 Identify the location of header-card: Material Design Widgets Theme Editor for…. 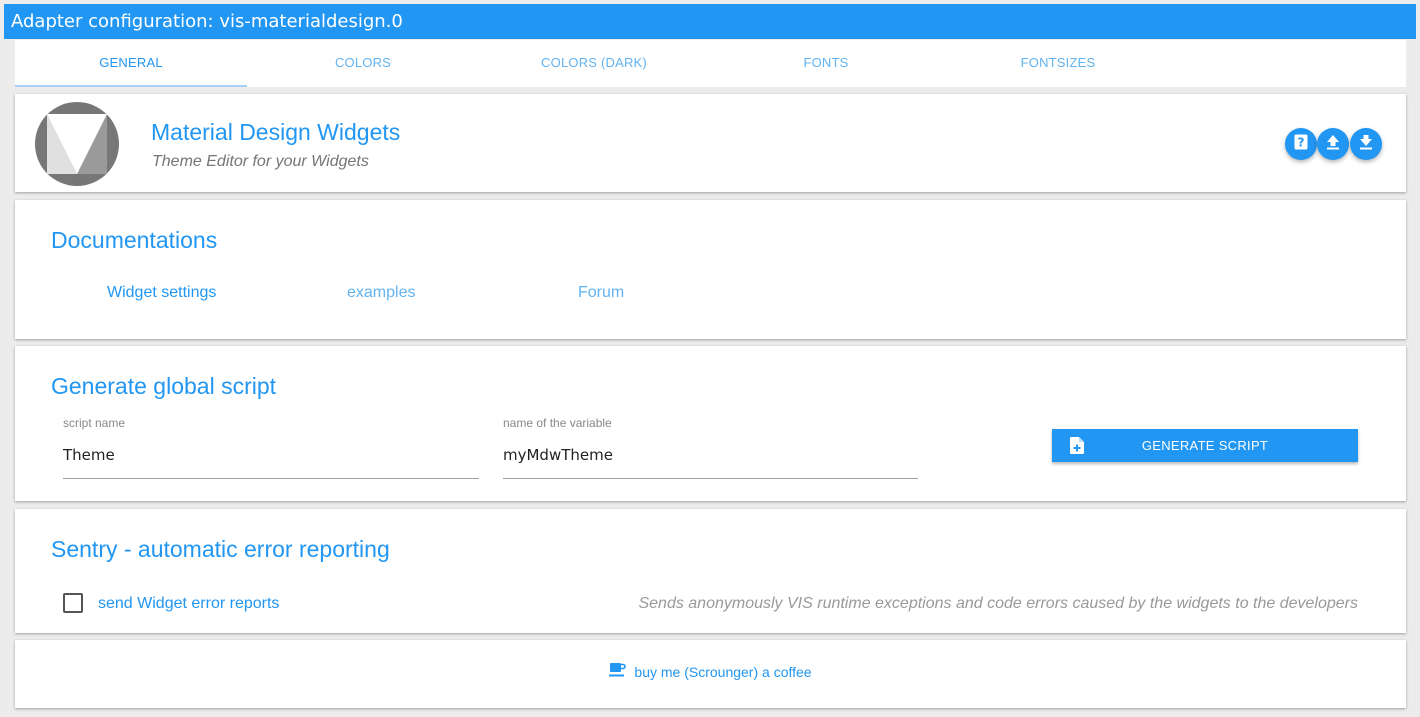
(710, 143).